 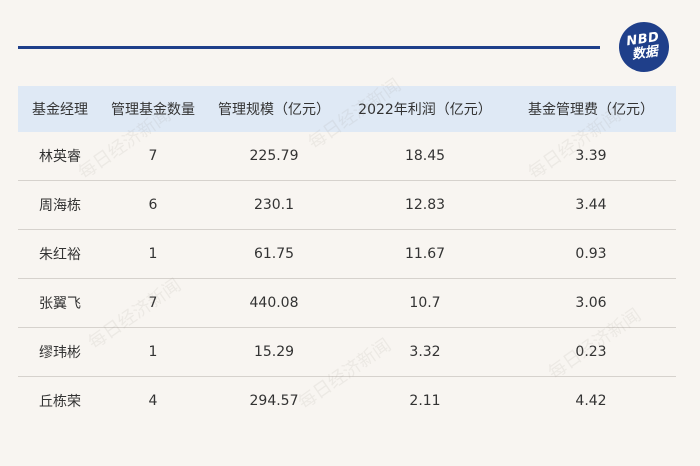 I want to click on table-row: 张翼飞 7 440.08 10.7 3.06, so click(x=347, y=303).